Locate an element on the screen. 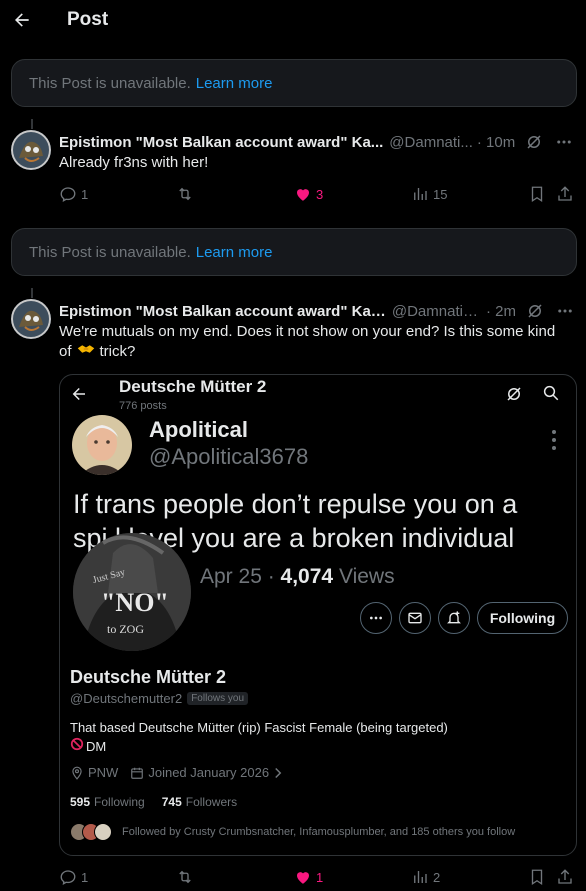 This screenshot has height=891, width=586. followers-stat: 745 Followers is located at coordinates (199, 802).